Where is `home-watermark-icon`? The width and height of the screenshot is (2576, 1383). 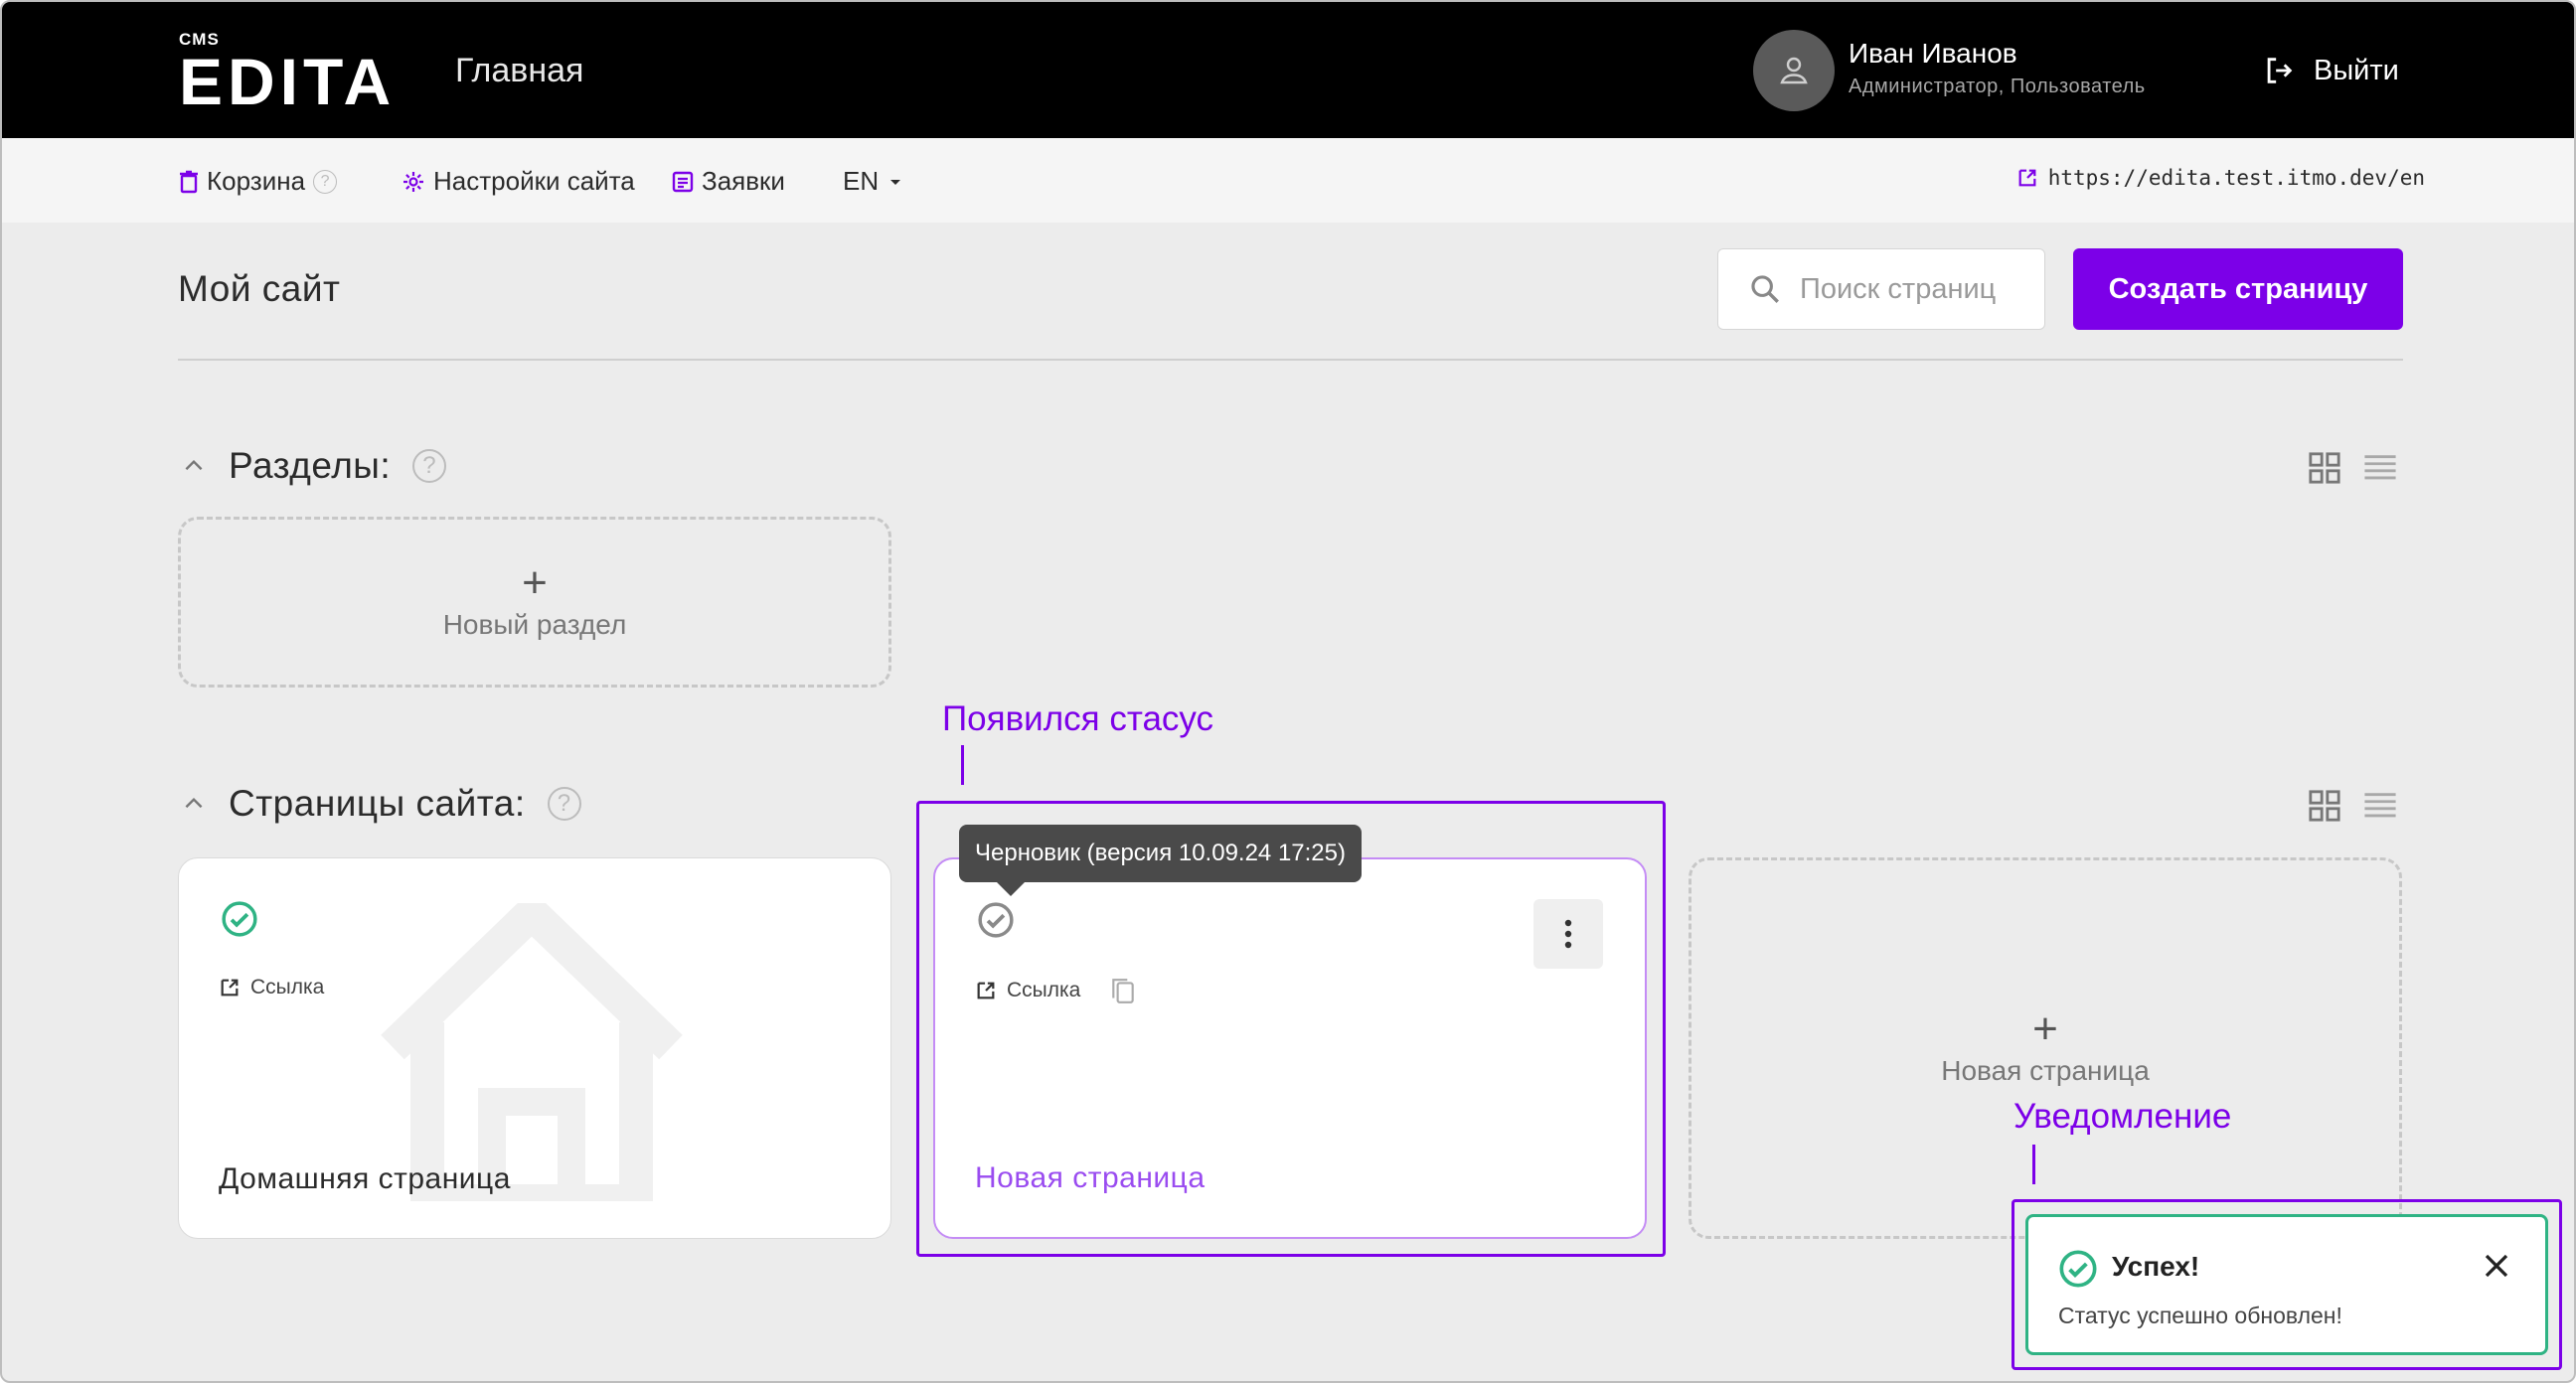 home-watermark-icon is located at coordinates (532, 1052).